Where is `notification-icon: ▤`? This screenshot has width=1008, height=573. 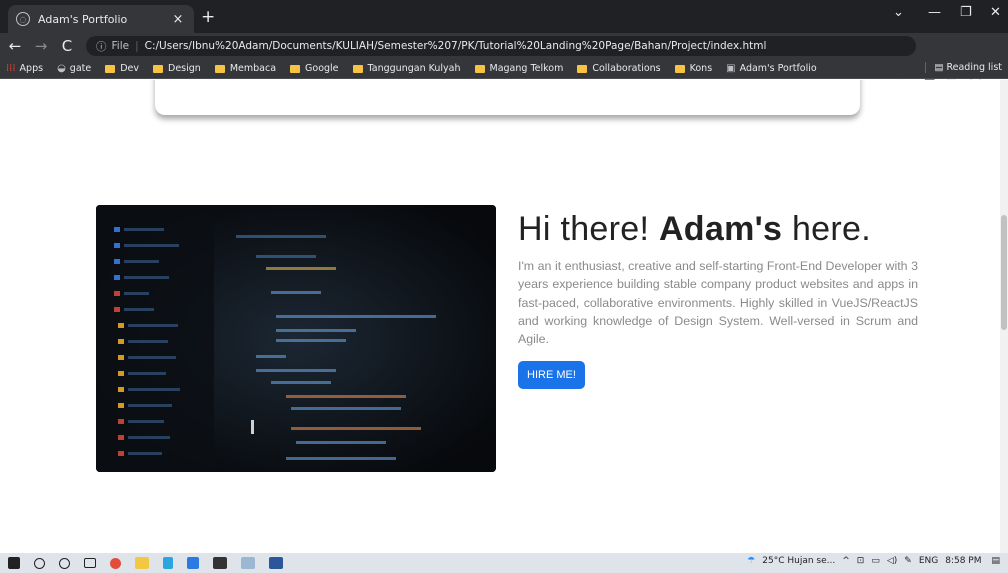 notification-icon: ▤ is located at coordinates (995, 561).